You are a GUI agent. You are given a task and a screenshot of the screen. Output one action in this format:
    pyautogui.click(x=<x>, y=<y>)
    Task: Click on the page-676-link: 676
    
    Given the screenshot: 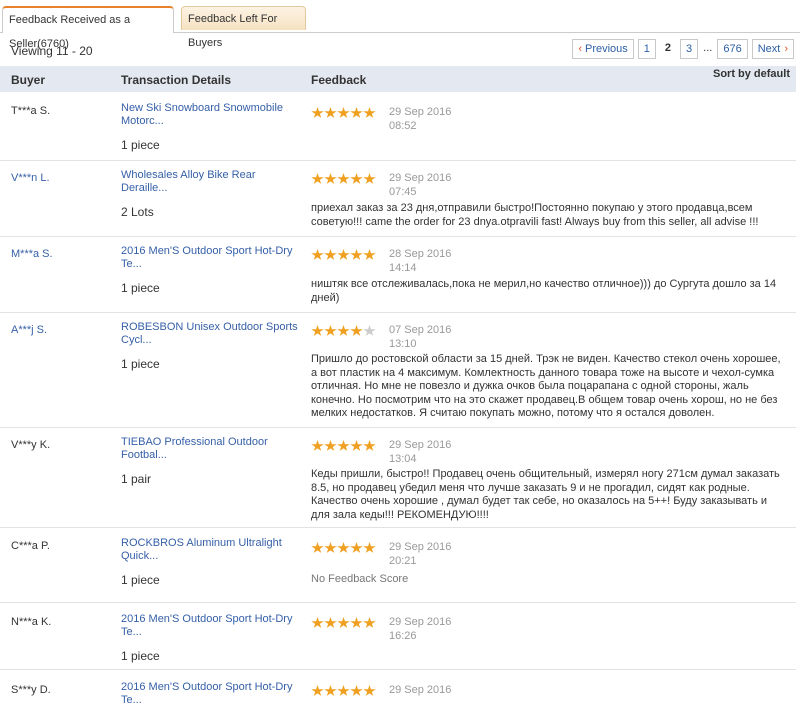 What is the action you would take?
    pyautogui.click(x=732, y=49)
    